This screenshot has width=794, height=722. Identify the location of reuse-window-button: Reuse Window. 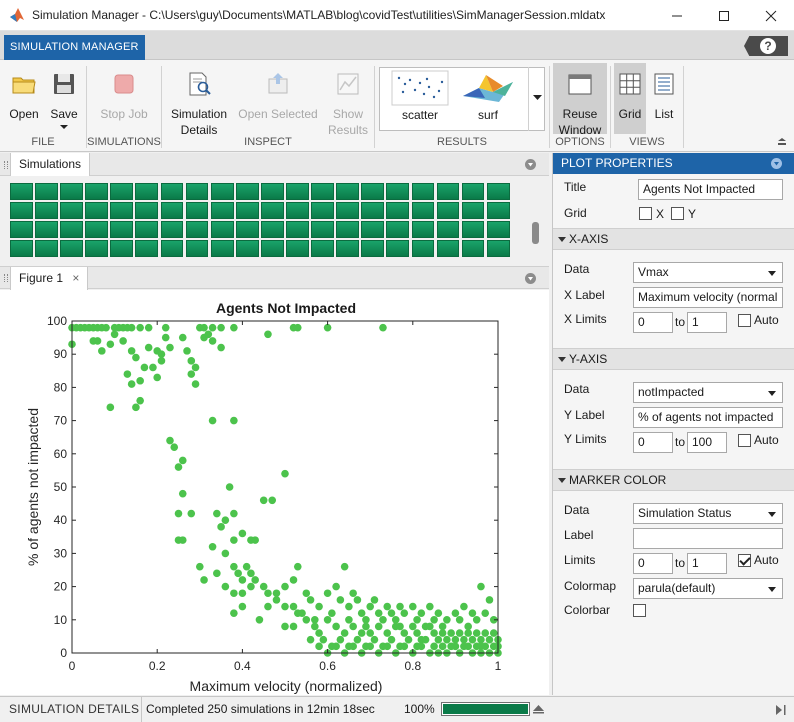
(580, 100).